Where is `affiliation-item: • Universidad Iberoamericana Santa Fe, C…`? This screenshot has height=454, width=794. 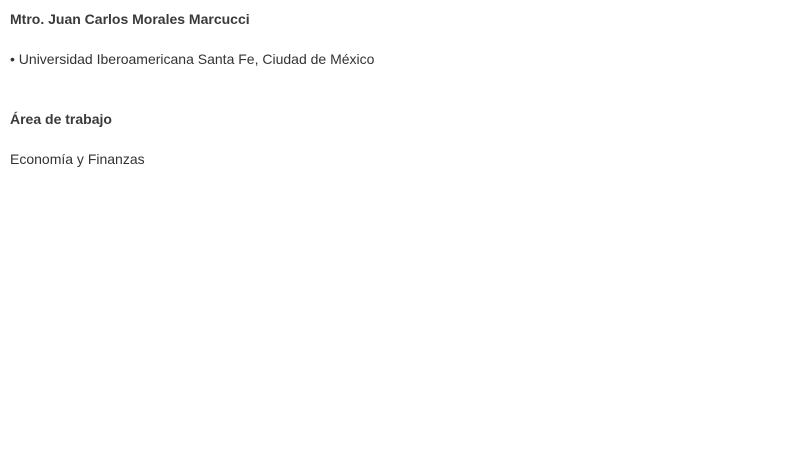 affiliation-item: • Universidad Iberoamericana Santa Fe, C… is located at coordinates (192, 59).